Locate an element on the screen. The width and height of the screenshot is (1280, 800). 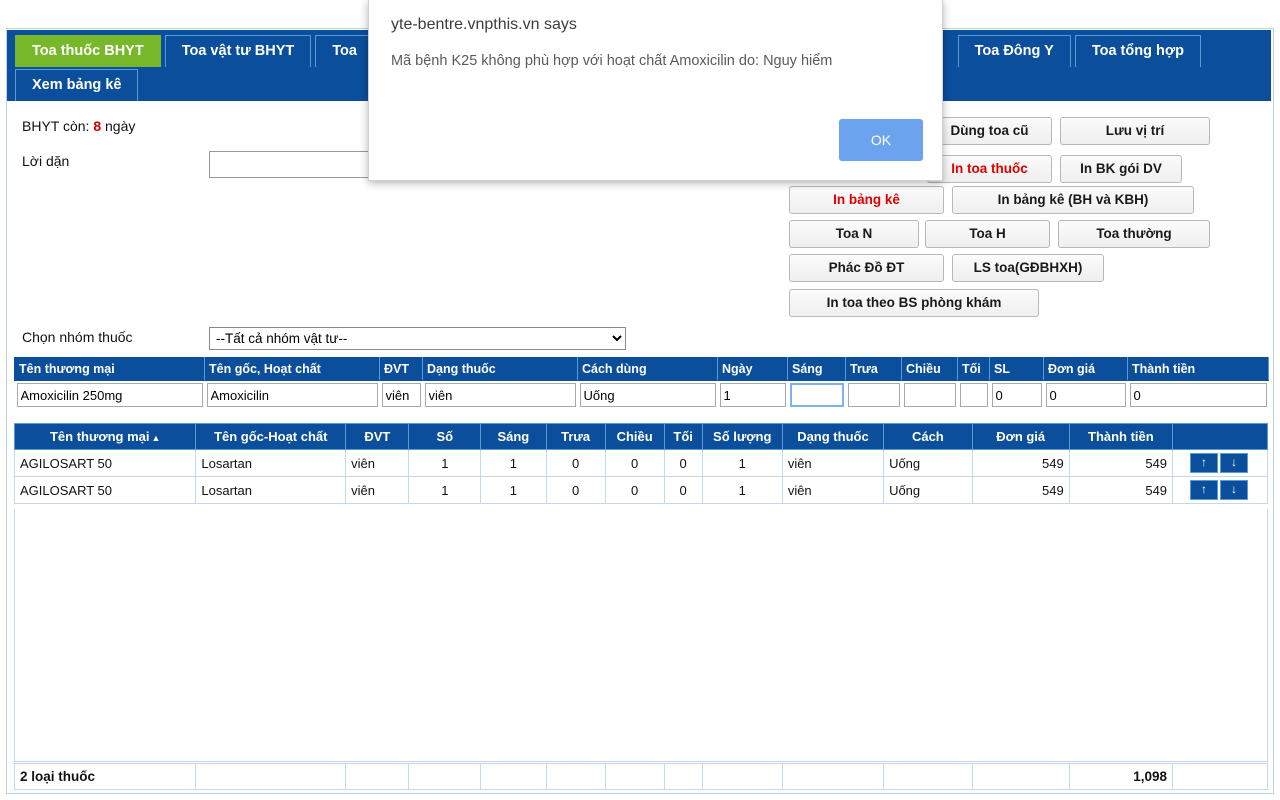
luu-vi-tri-button: Lưu vị trí is located at coordinates (1135, 131).